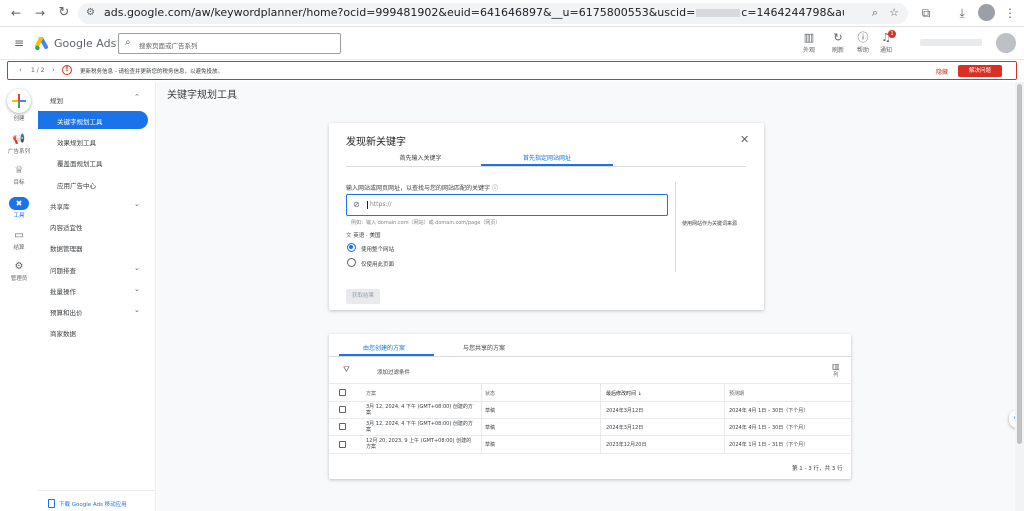  What do you see at coordinates (986, 12) in the screenshot?
I see `profile-avatar` at bounding box center [986, 12].